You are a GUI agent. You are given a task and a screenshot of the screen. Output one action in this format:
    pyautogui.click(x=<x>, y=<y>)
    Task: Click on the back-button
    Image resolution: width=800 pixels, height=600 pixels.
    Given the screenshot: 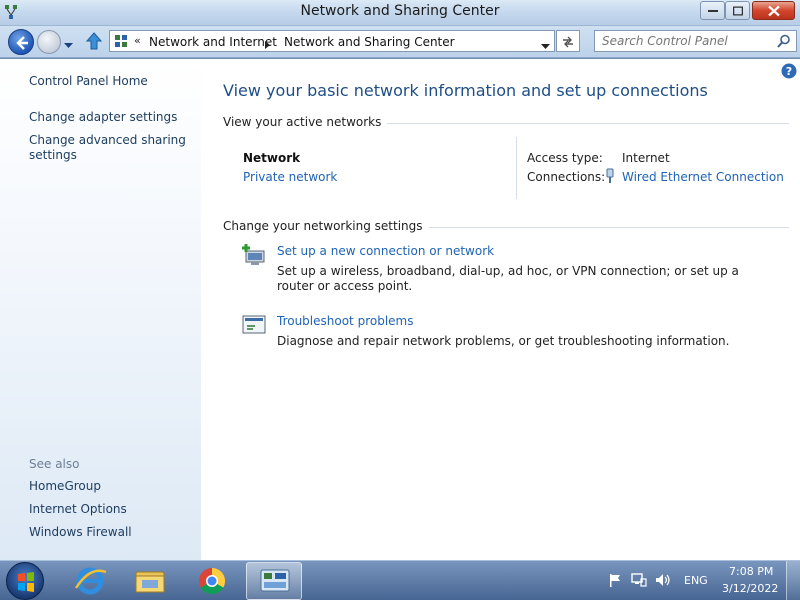 What is the action you would take?
    pyautogui.click(x=21, y=42)
    